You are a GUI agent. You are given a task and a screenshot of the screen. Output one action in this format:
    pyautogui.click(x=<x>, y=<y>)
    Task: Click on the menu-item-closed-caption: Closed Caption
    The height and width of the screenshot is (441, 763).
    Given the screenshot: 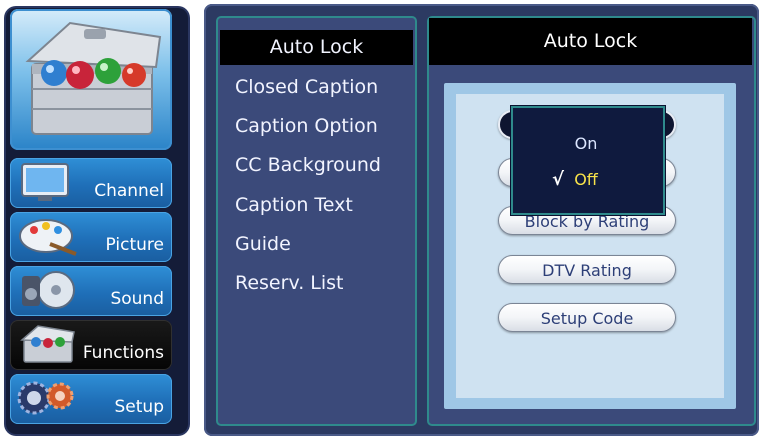 What is the action you would take?
    pyautogui.click(x=316, y=87)
    